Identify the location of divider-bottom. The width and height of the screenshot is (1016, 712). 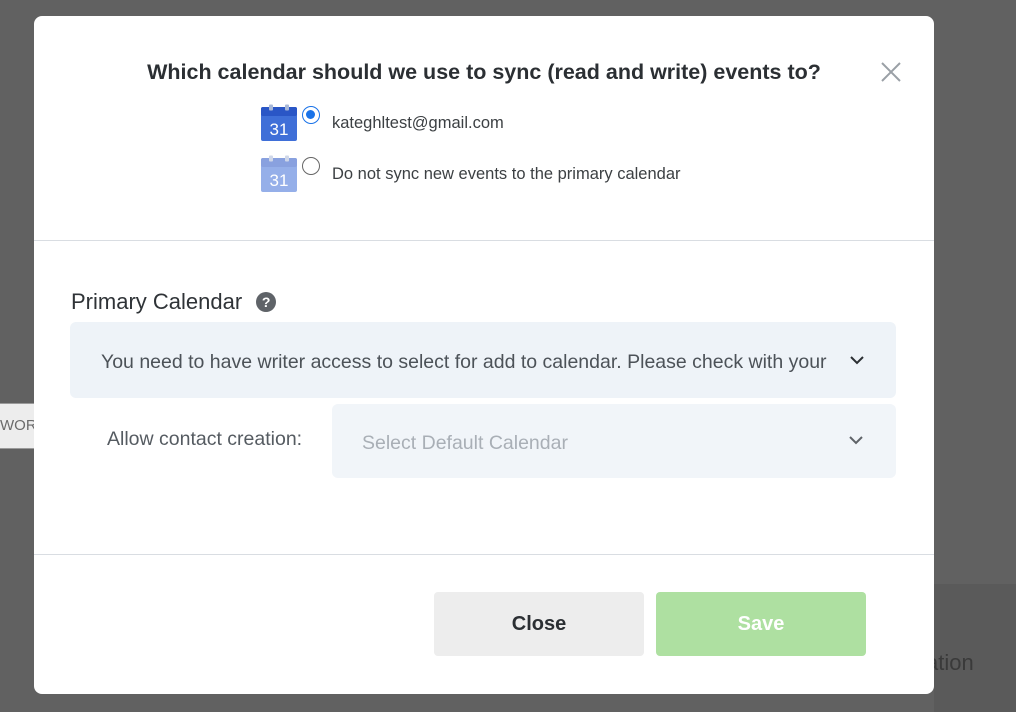
(484, 554).